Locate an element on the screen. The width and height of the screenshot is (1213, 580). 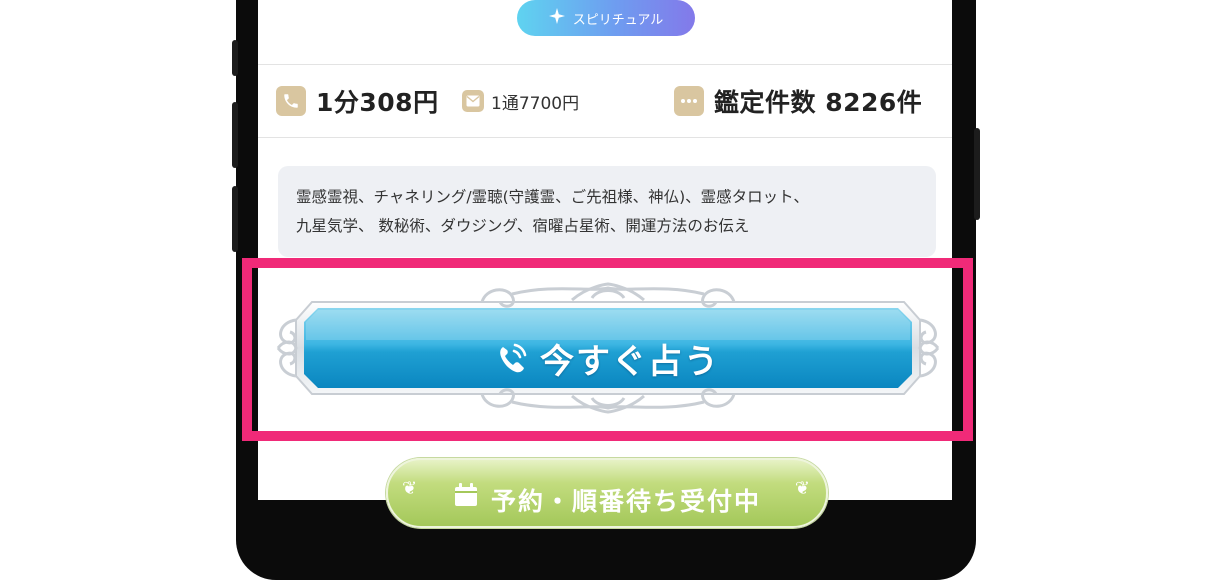
reservation-button: ❦ 予約・順番待ち受付中 ❦ is located at coordinates (607, 493).